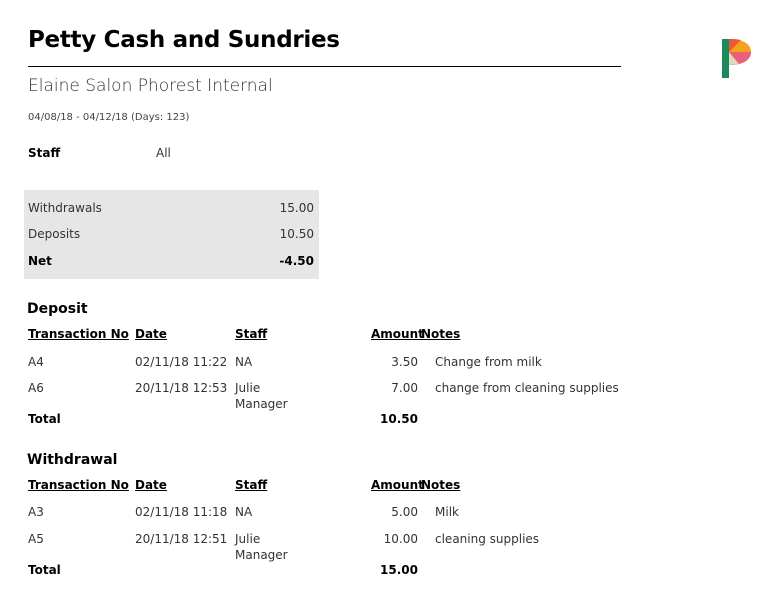 Image resolution: width=782 pixels, height=595 pixels. Describe the element at coordinates (296, 208) in the screenshot. I see `summary-value: 15.00` at that location.